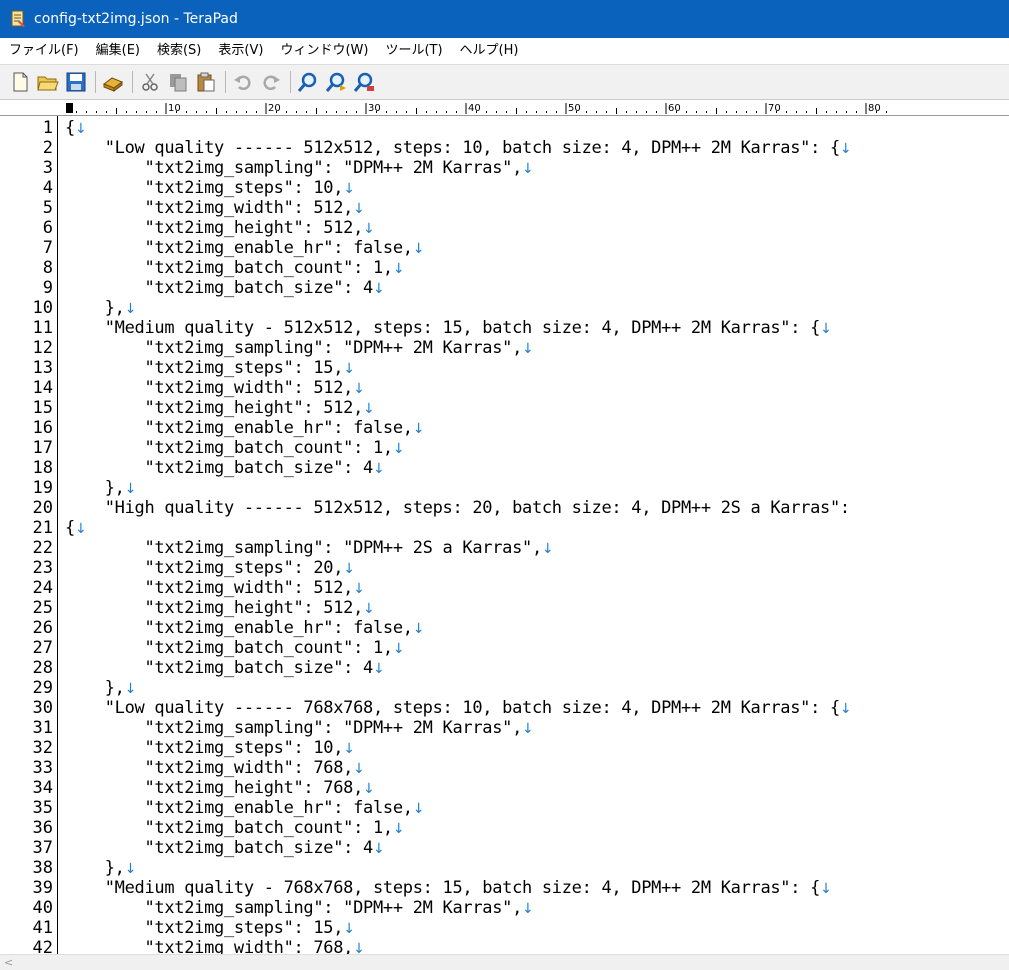 This screenshot has height=970, width=1009. I want to click on column-ruler: 10 20 30 40 50 60 70 80, so click(504, 108).